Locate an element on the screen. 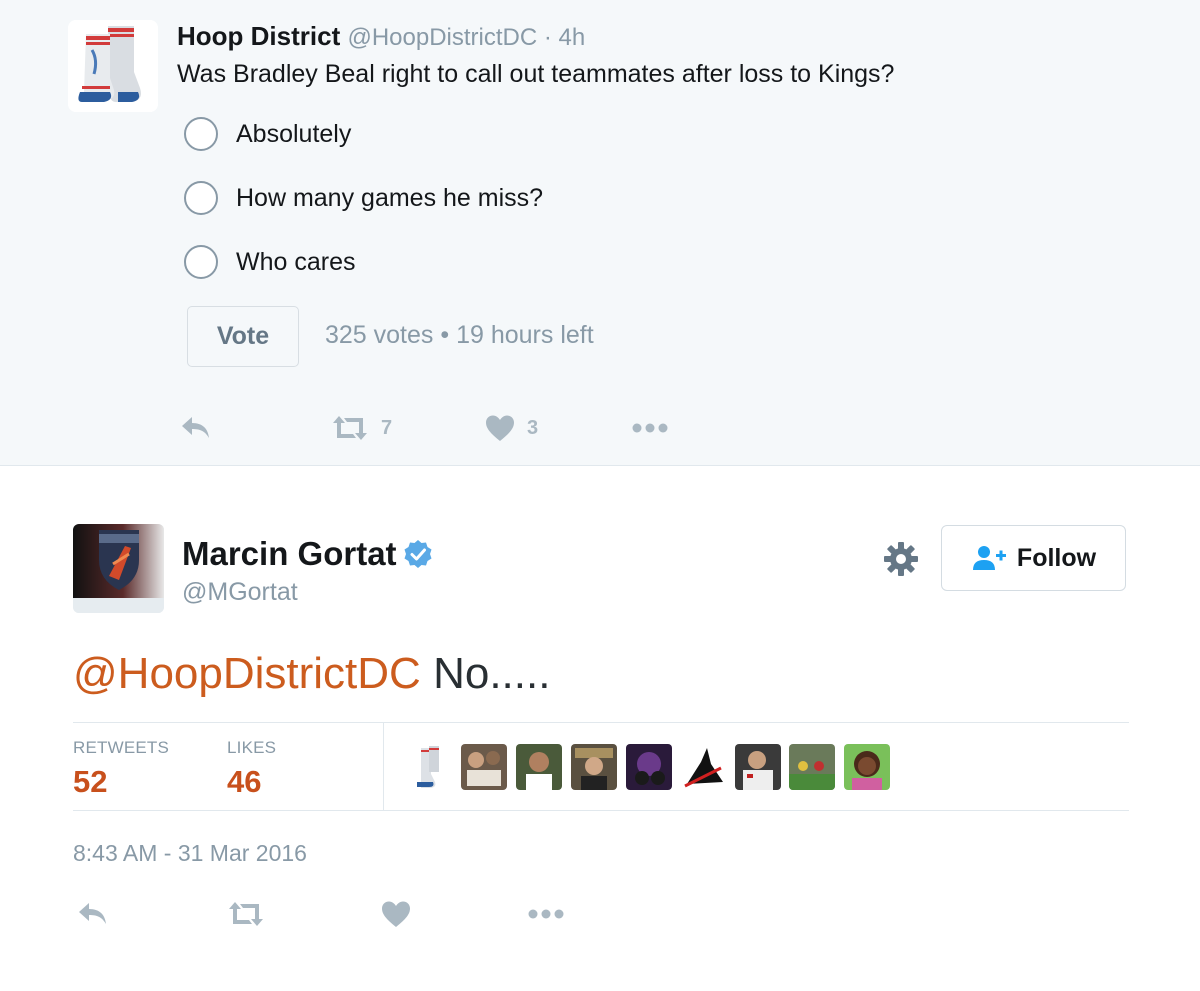 The width and height of the screenshot is (1200, 991). poll-option-label: How many games he miss? is located at coordinates (390, 197).